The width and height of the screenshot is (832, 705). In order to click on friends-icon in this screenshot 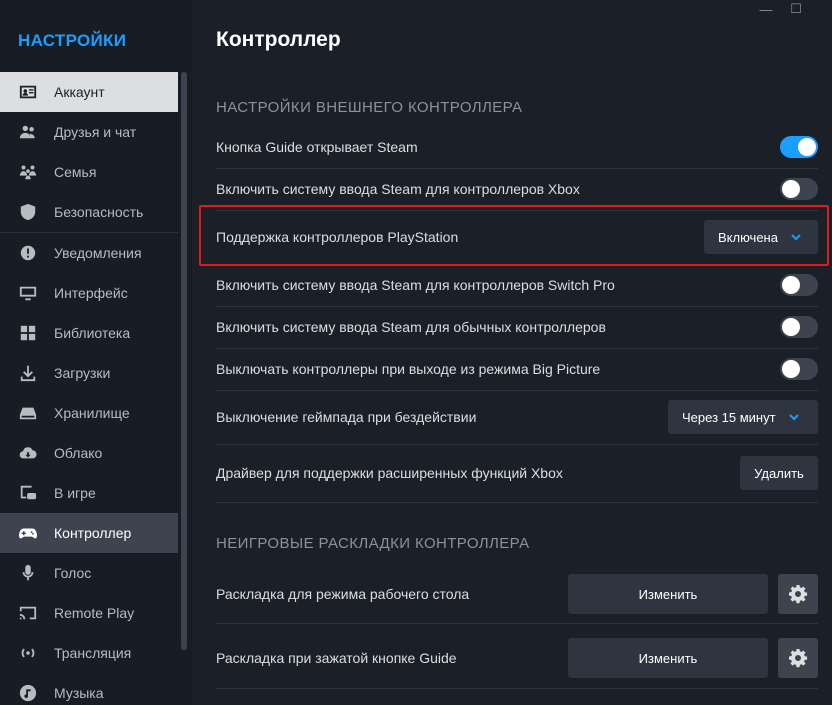, I will do `click(28, 132)`.